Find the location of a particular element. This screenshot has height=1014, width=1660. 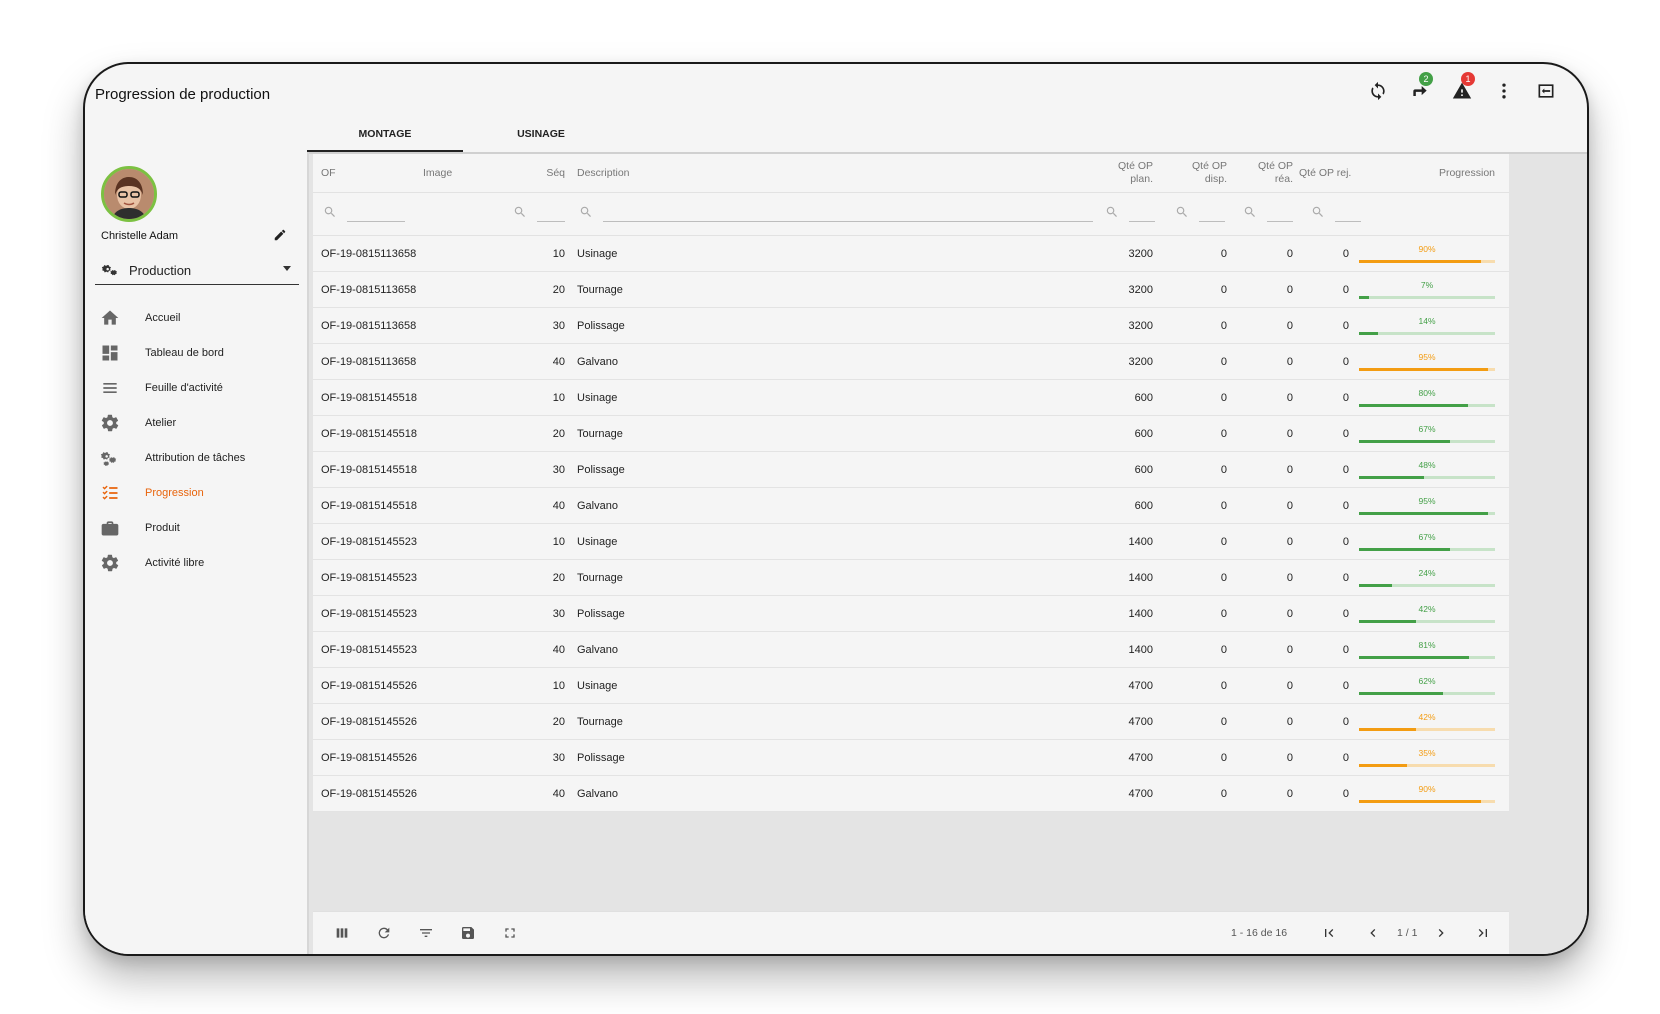

column-header-qte-rej: Qté OP rej. is located at coordinates (1329, 173).